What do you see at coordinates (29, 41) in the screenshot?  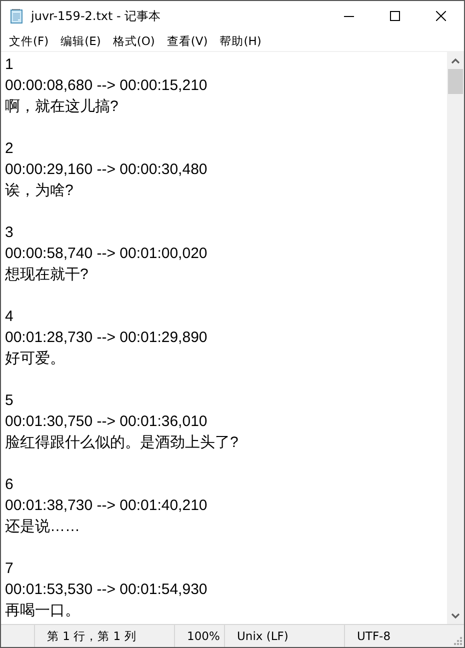 I see `menu-item: 文件(F)` at bounding box center [29, 41].